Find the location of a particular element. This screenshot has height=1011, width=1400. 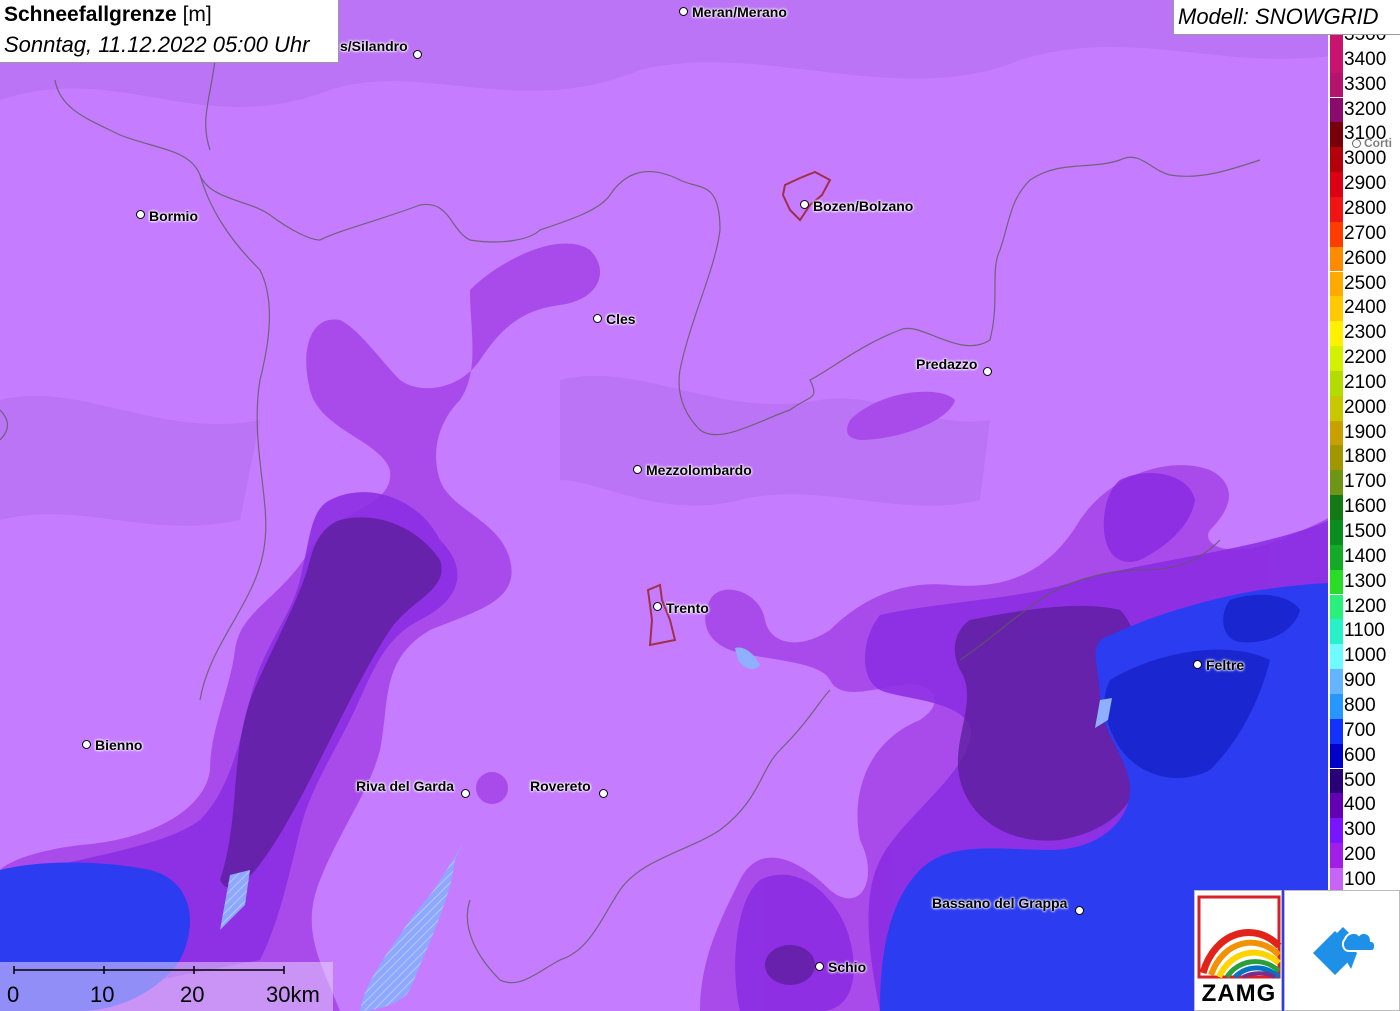

legend-label: 800 is located at coordinates (1360, 705).